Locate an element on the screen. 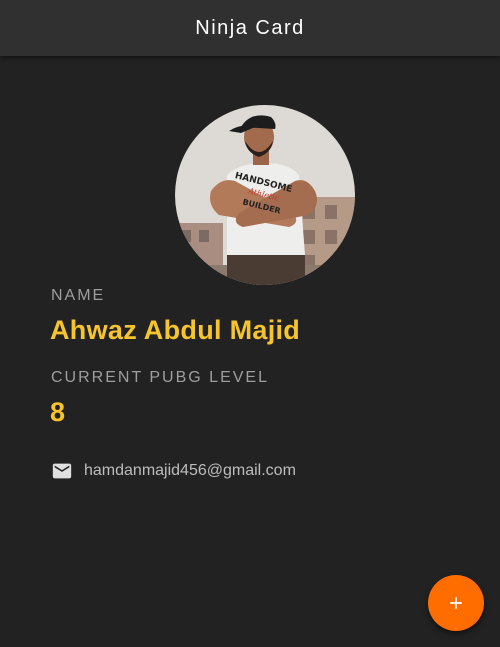 This screenshot has height=647, width=500. level-label: CURRENT PUBG LEVEL is located at coordinates (160, 377).